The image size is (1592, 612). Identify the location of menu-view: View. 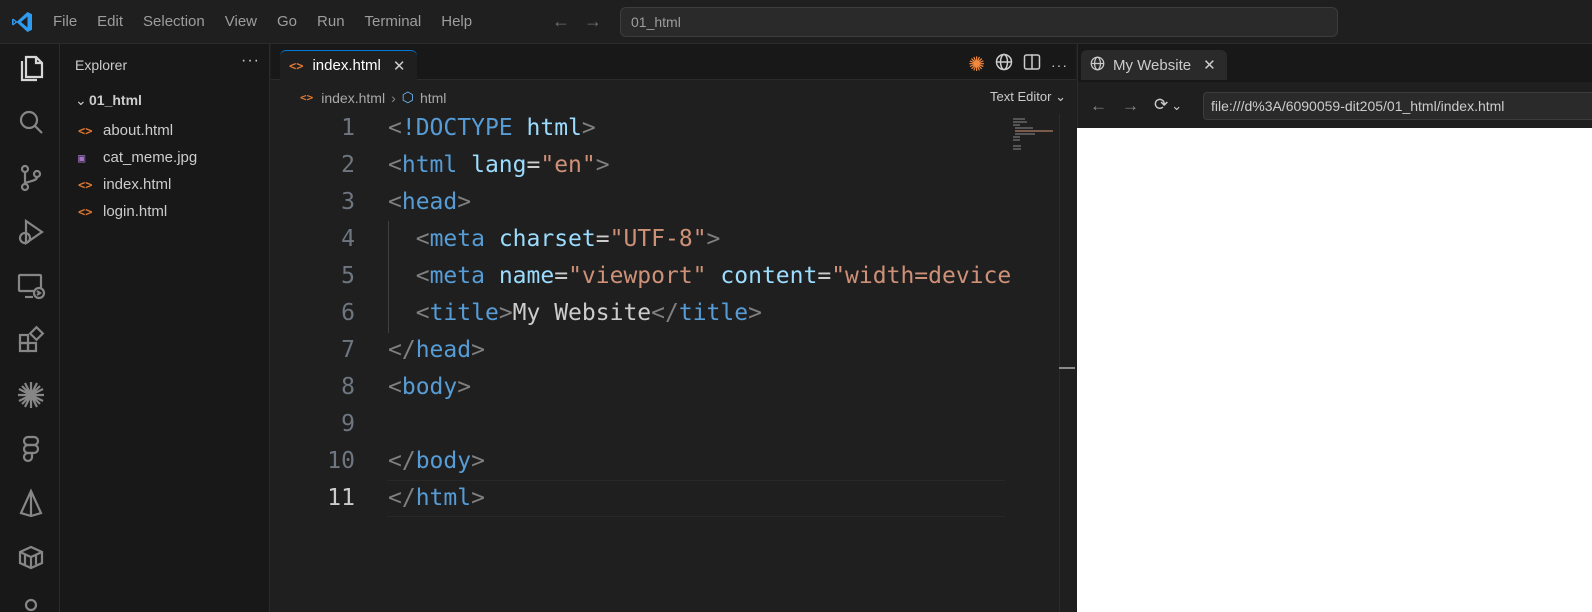
(241, 22).